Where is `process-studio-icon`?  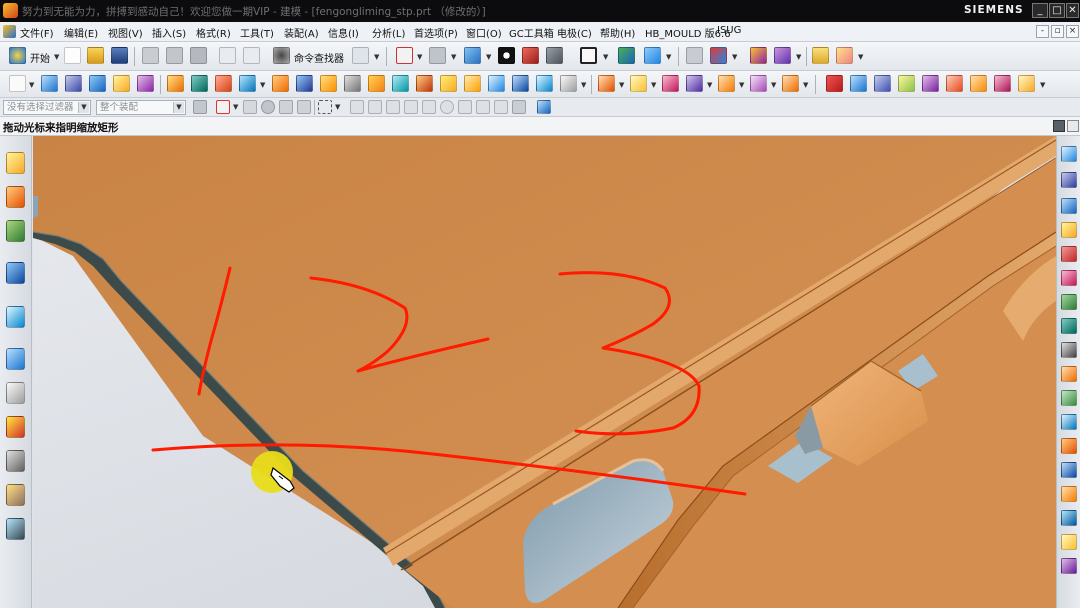
process-studio-icon is located at coordinates (15, 427).